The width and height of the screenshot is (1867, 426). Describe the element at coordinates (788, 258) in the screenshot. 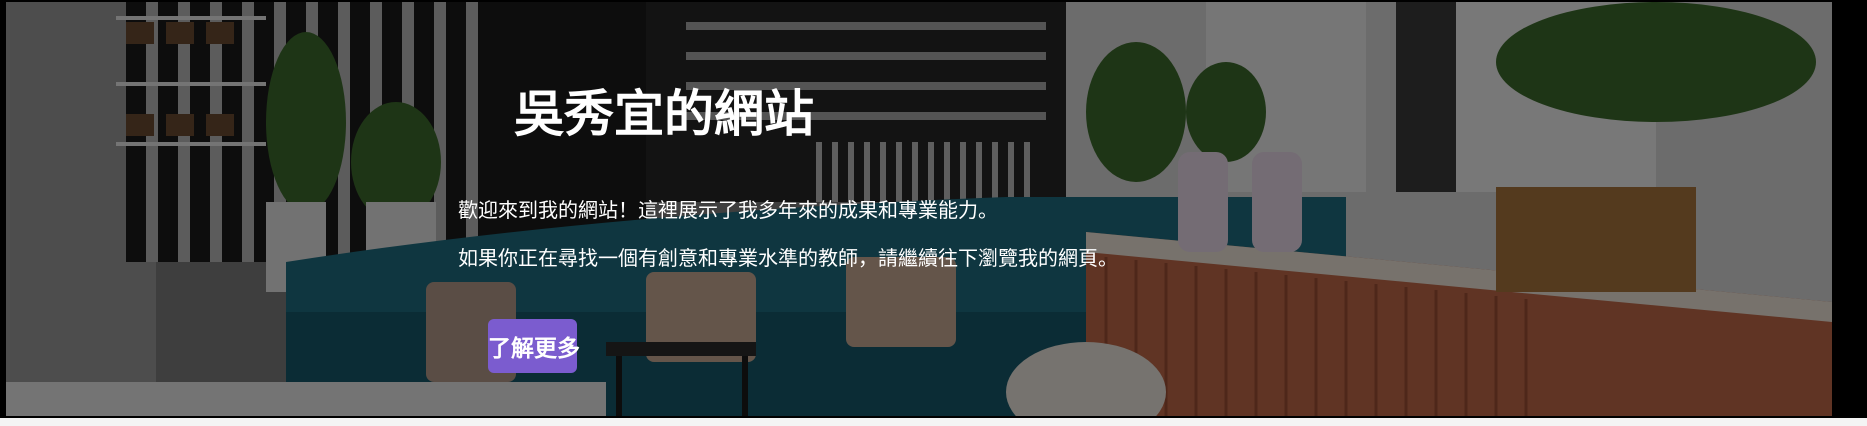

I see `hero-invite-text: 如果你正在尋找一個有創意和專業水準的教師，請繼續往下瀏覽我的網頁。` at that location.